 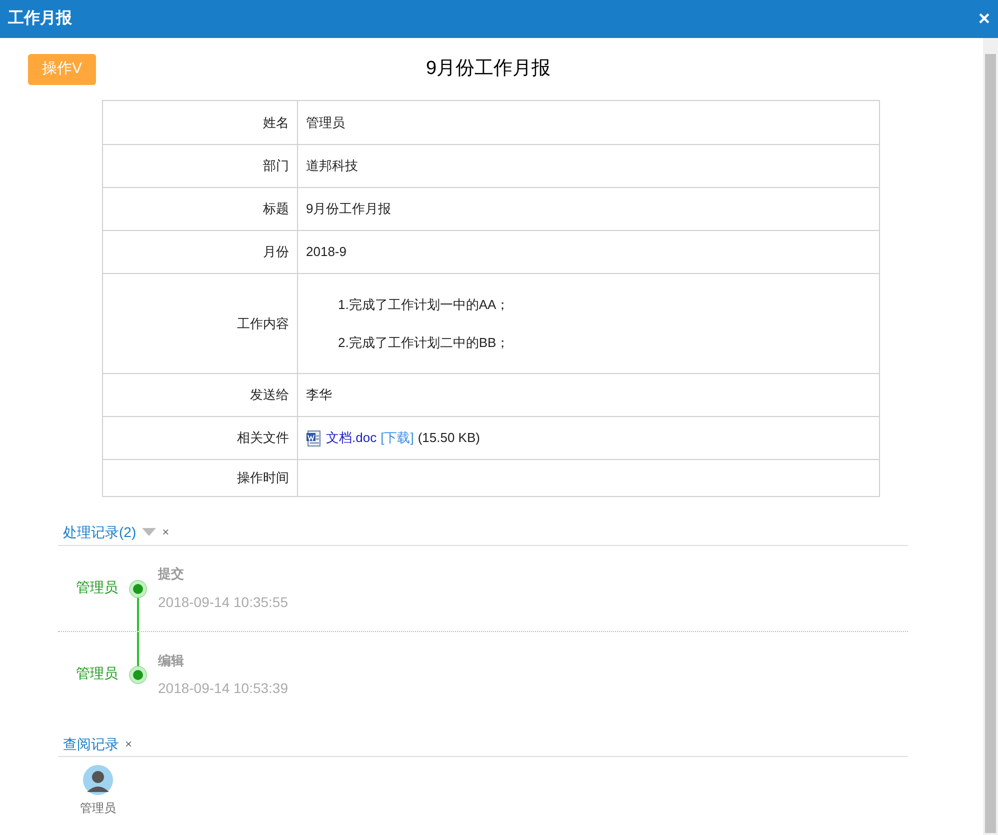 What do you see at coordinates (319, 395) in the screenshot?
I see `field-value: 李华` at bounding box center [319, 395].